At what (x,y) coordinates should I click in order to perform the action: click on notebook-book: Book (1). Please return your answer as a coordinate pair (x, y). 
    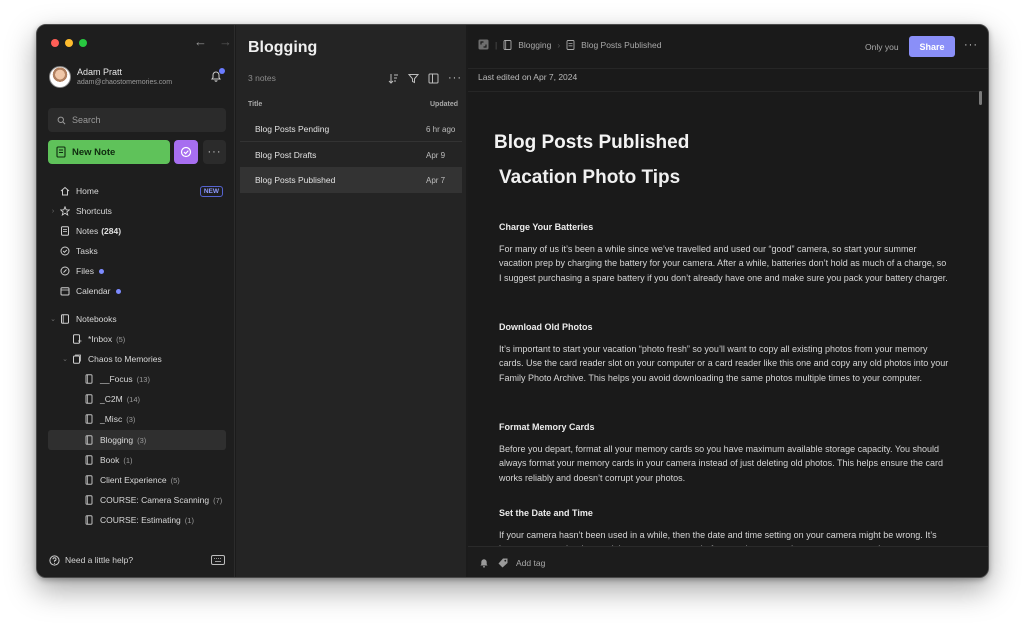
    Looking at the image, I should click on (137, 460).